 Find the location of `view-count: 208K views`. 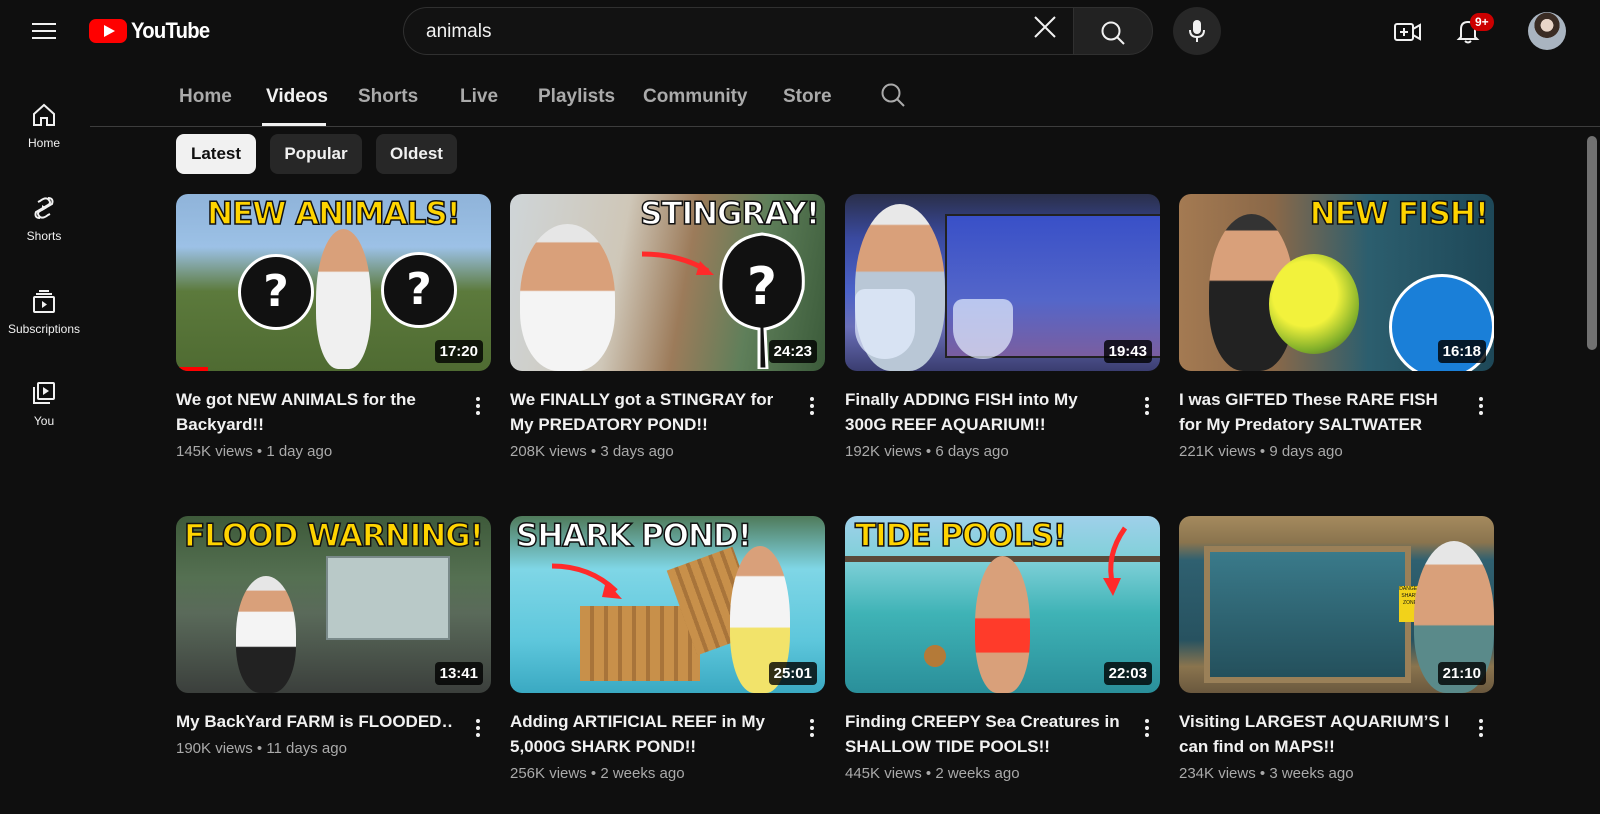

view-count: 208K views is located at coordinates (548, 451).